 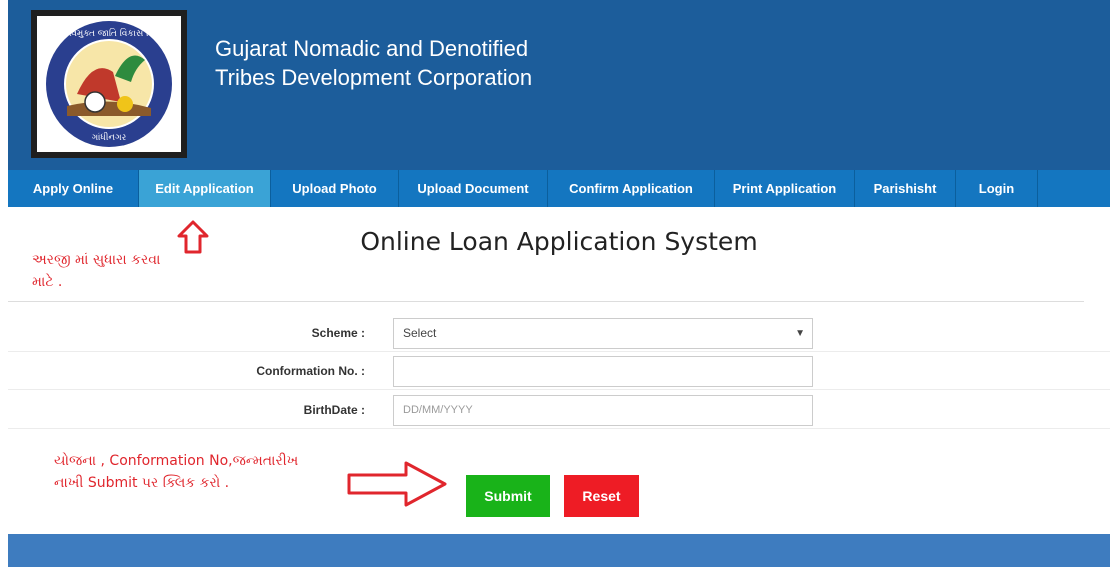 I want to click on right-arrow-icon, so click(x=397, y=484).